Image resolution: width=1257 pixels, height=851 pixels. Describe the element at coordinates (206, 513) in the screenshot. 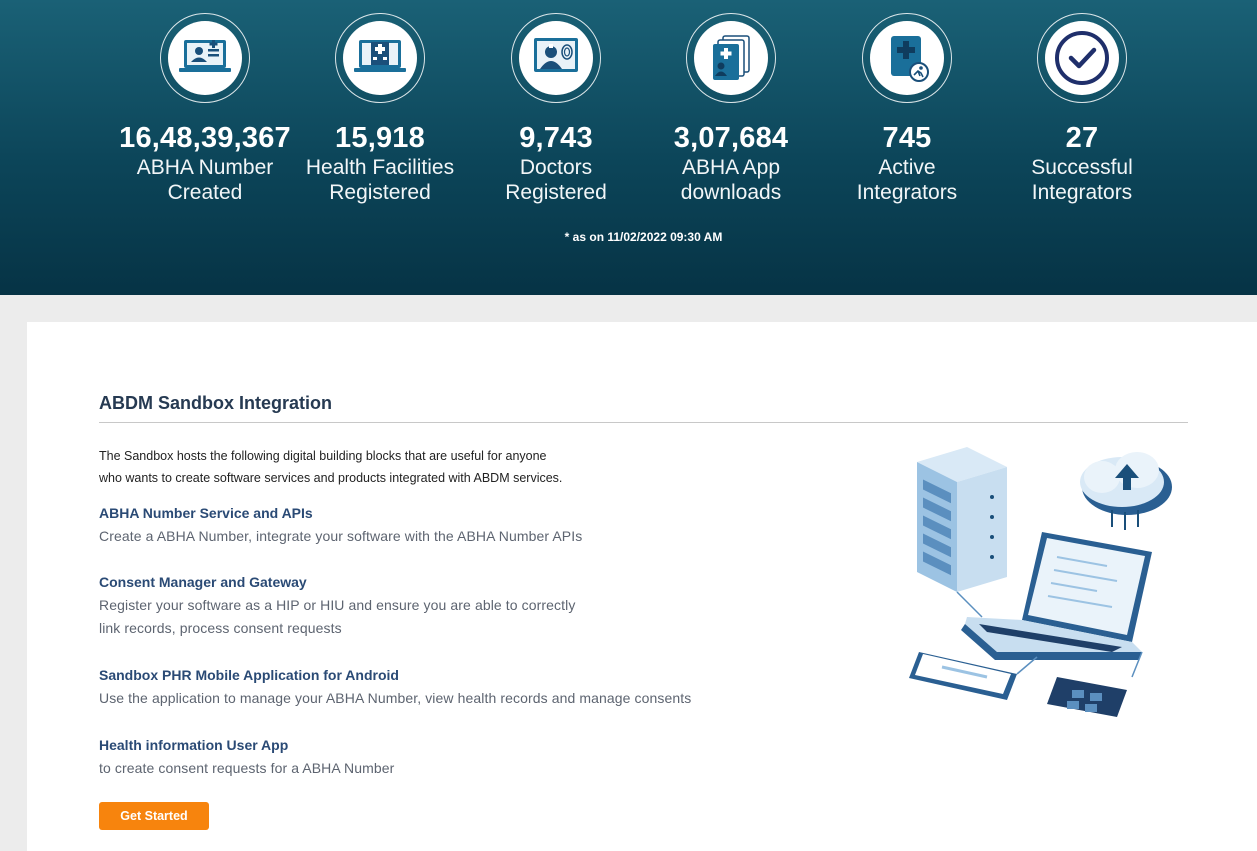

I see `item-title: ABHA Number Service and APIs` at that location.